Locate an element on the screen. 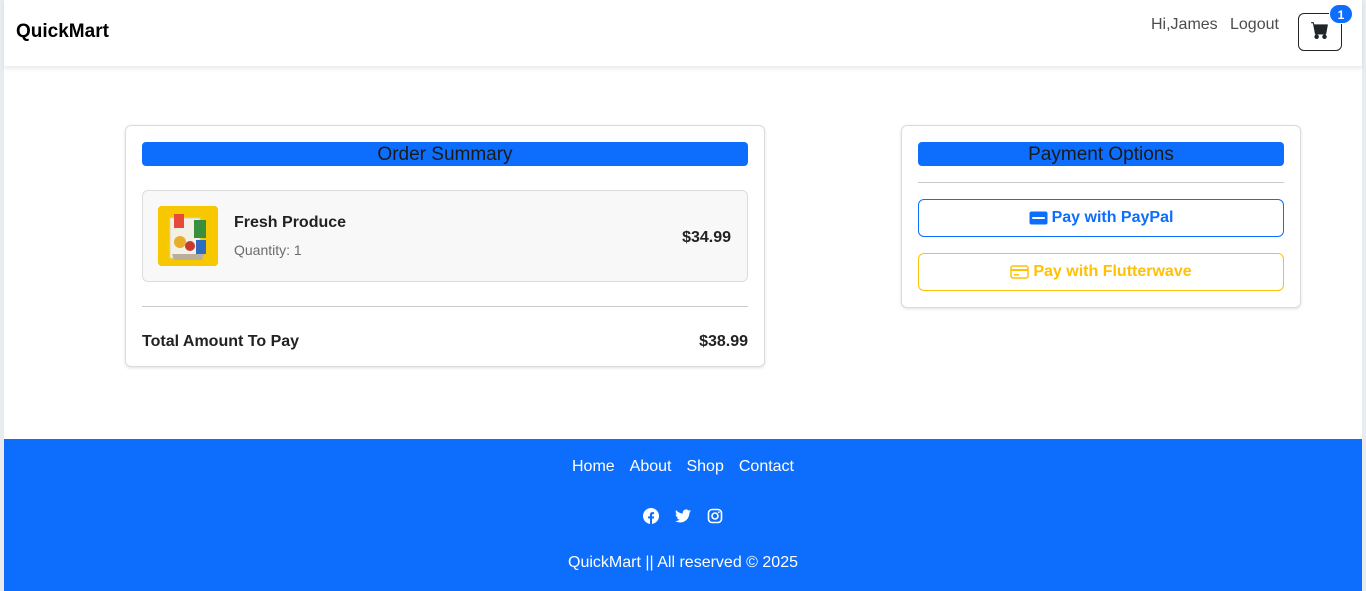 Image resolution: width=1366 pixels, height=591 pixels. item-quantity: Quantity: 1 is located at coordinates (268, 250).